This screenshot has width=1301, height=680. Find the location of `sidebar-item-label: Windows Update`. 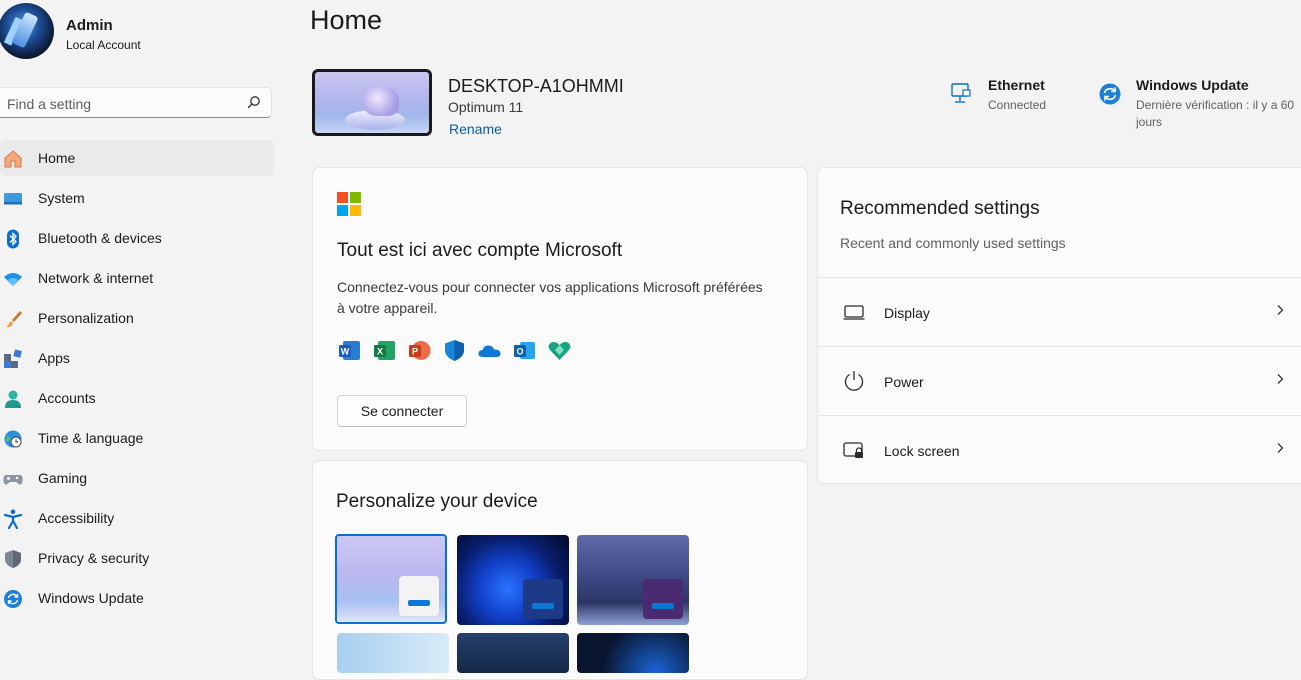

sidebar-item-label: Windows Update is located at coordinates (91, 598).